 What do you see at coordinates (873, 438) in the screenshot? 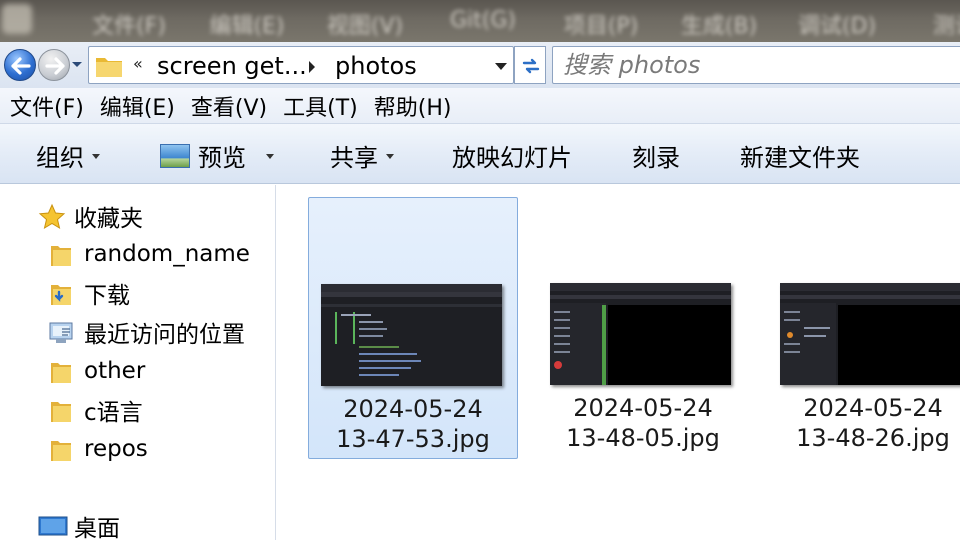
I see `file-name-line: 13-48-26.jpg` at bounding box center [873, 438].